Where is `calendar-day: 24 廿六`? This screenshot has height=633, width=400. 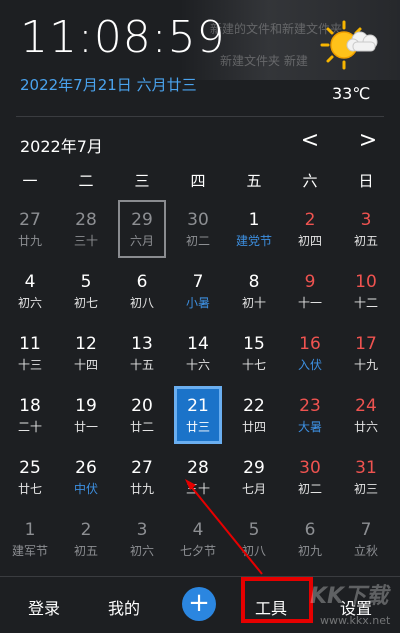 calendar-day: 24 廿六 is located at coordinates (366, 415).